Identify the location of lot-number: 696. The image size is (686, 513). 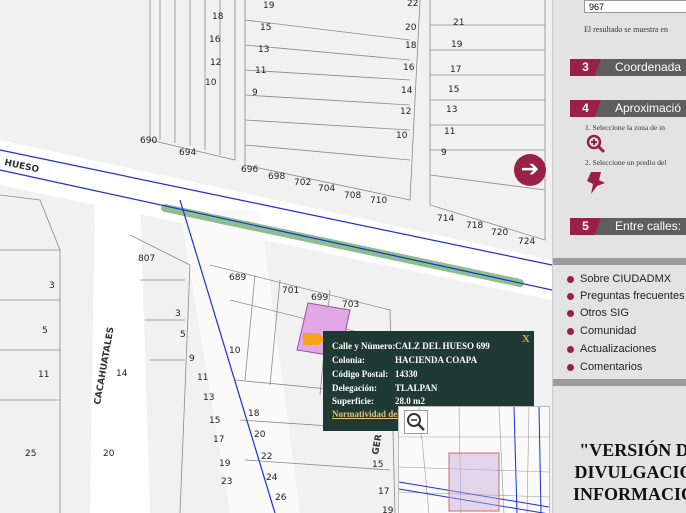
(249, 170).